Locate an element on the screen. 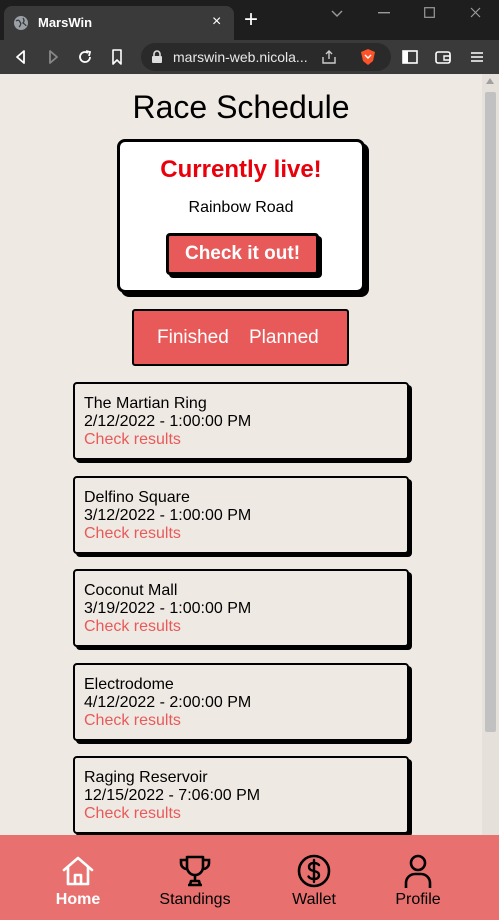  nav-label: Standings is located at coordinates (195, 899).